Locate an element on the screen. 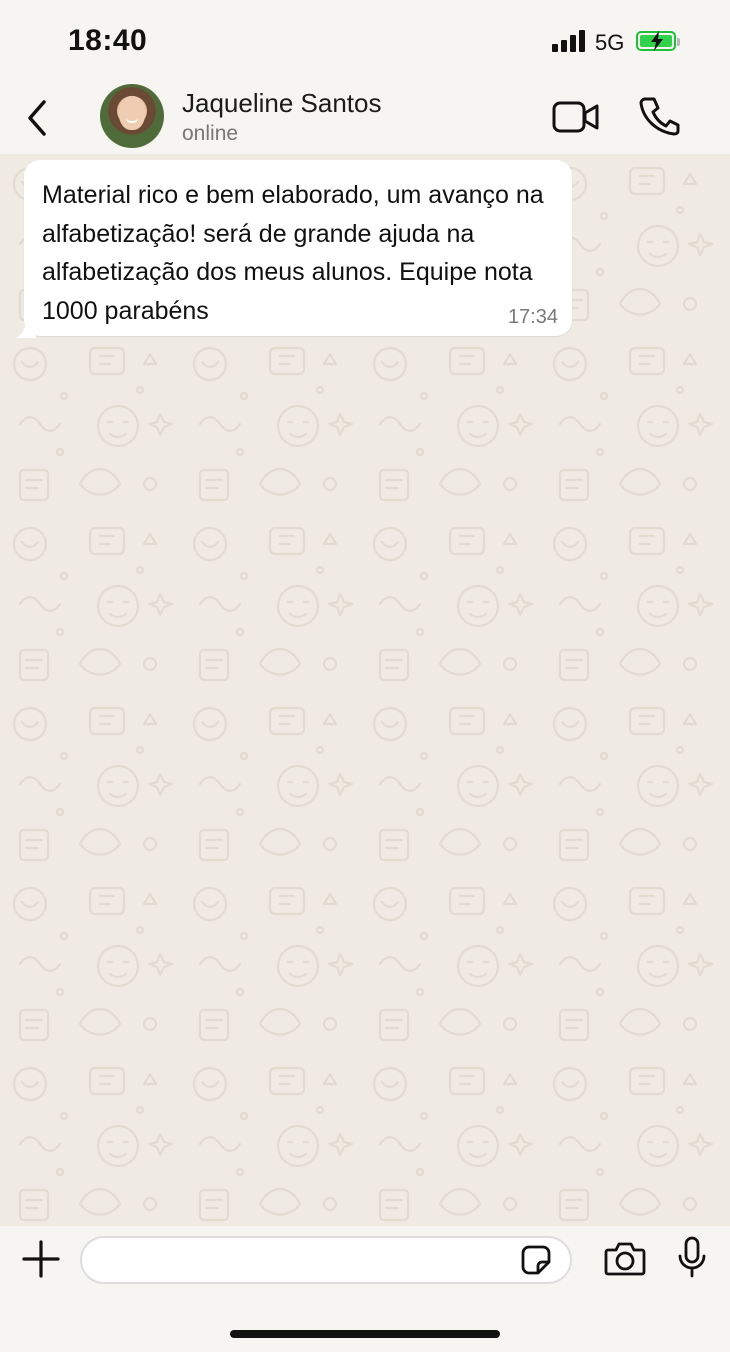 This screenshot has width=730, height=1352. chat-header: Jaqueline Santos online is located at coordinates (365, 118).